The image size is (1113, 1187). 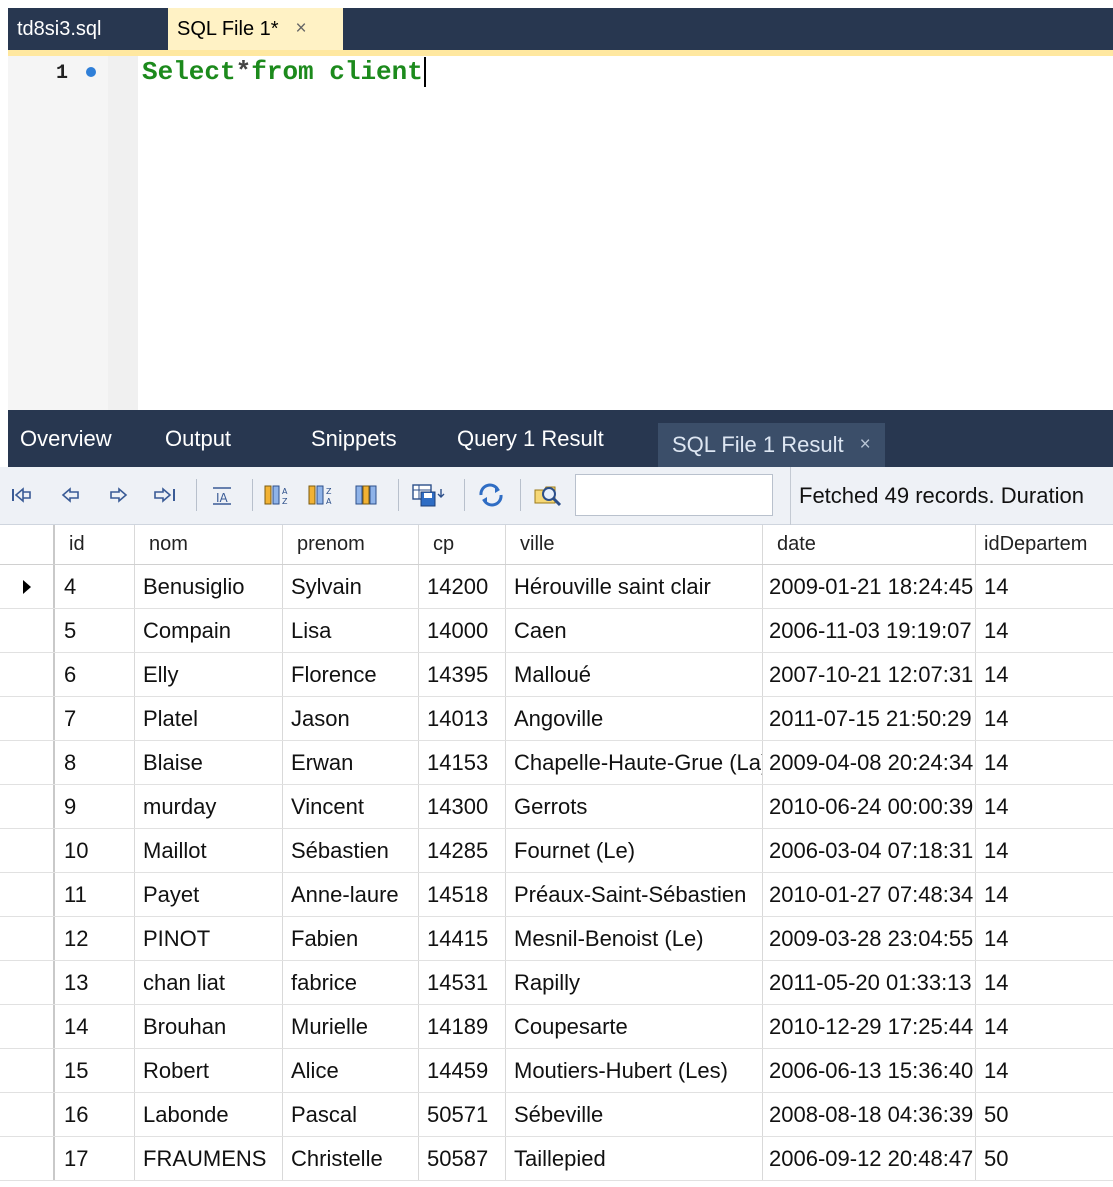 I want to click on export-icon, so click(x=430, y=495).